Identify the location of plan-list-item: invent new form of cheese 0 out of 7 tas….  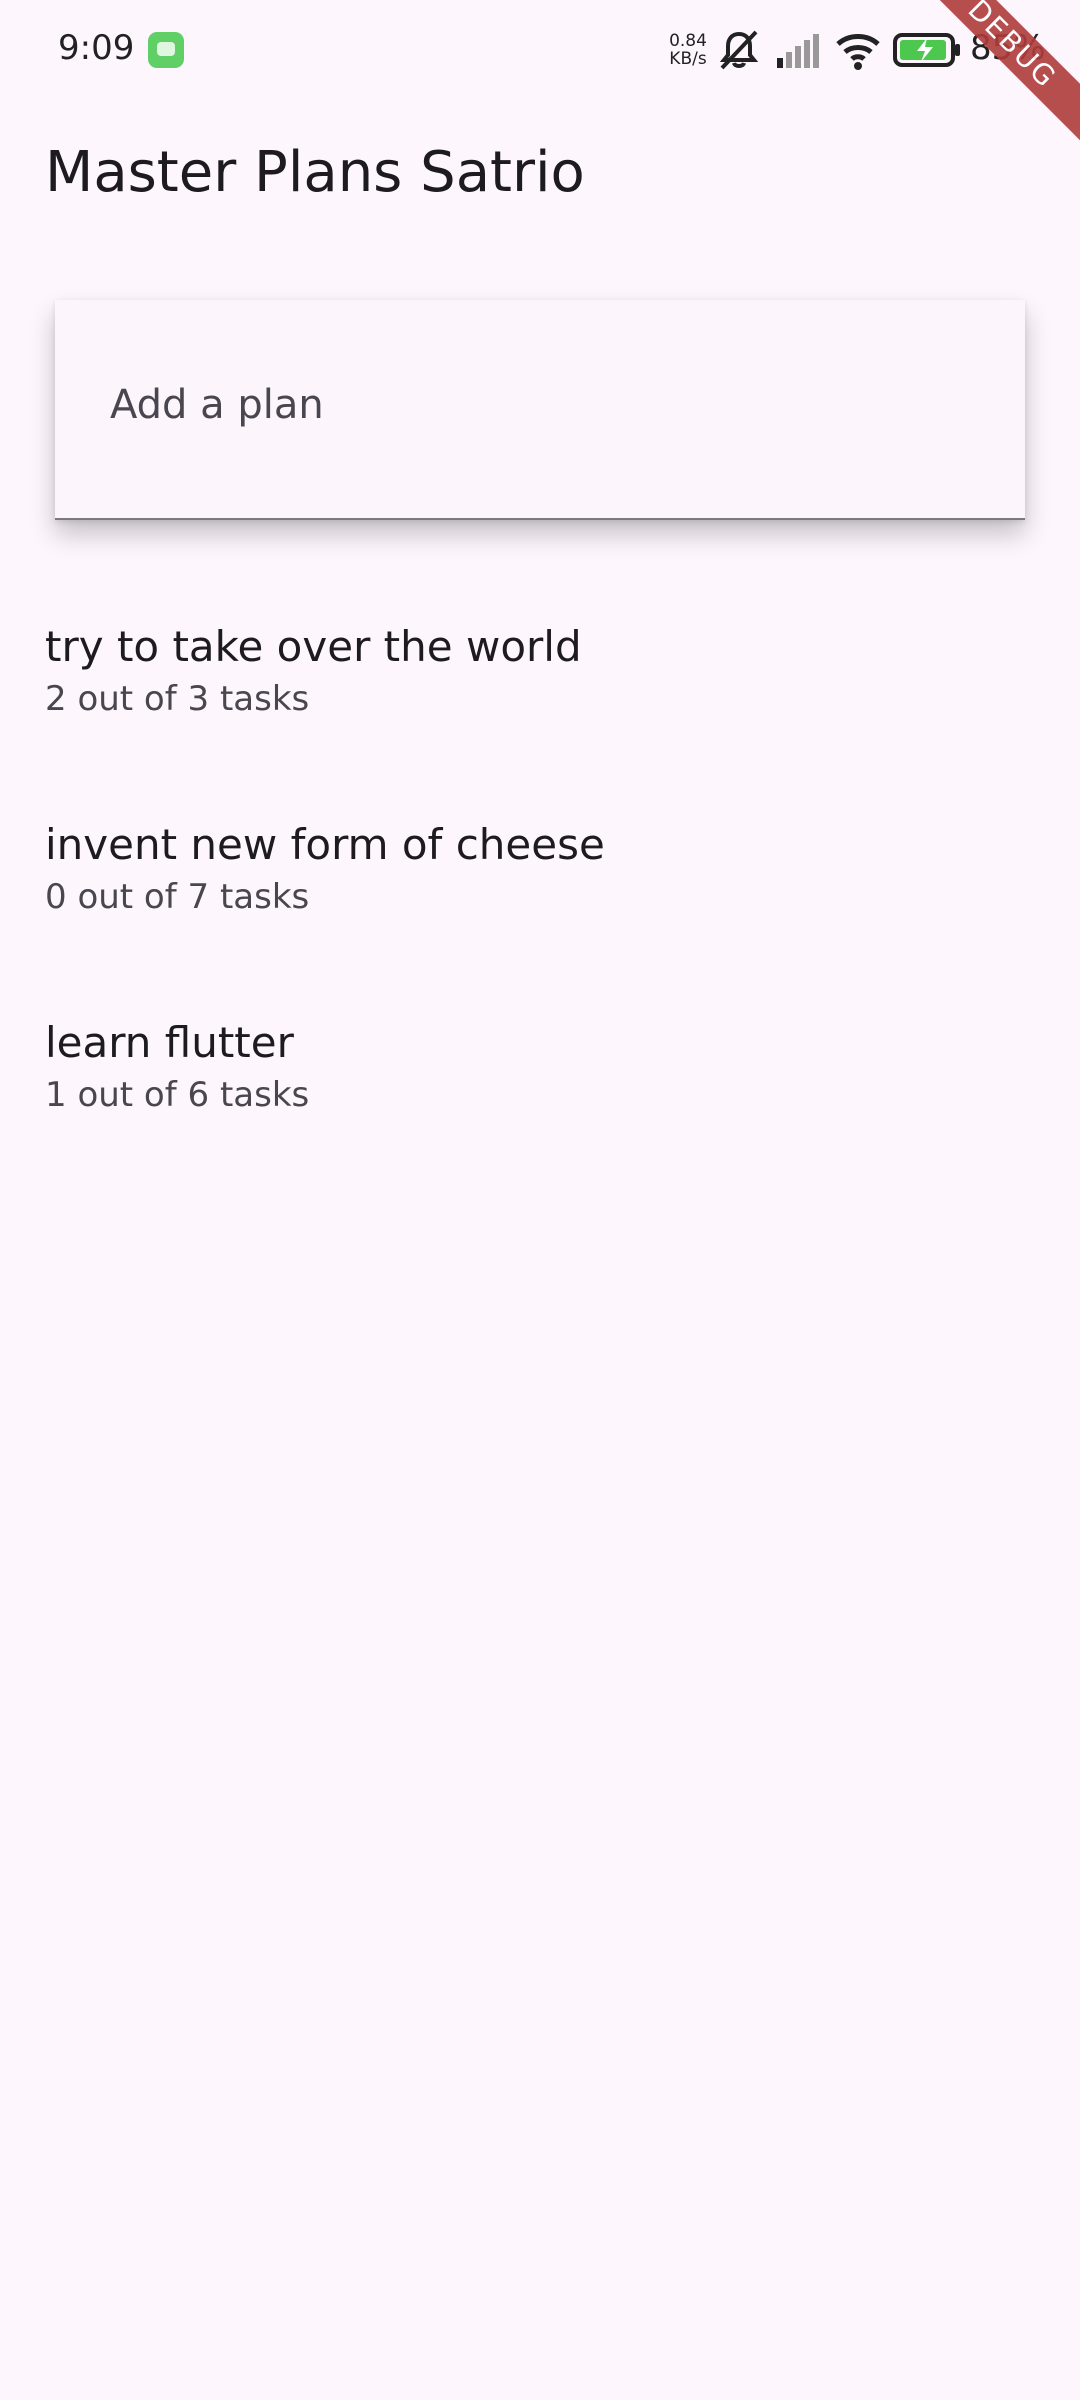
(540, 887).